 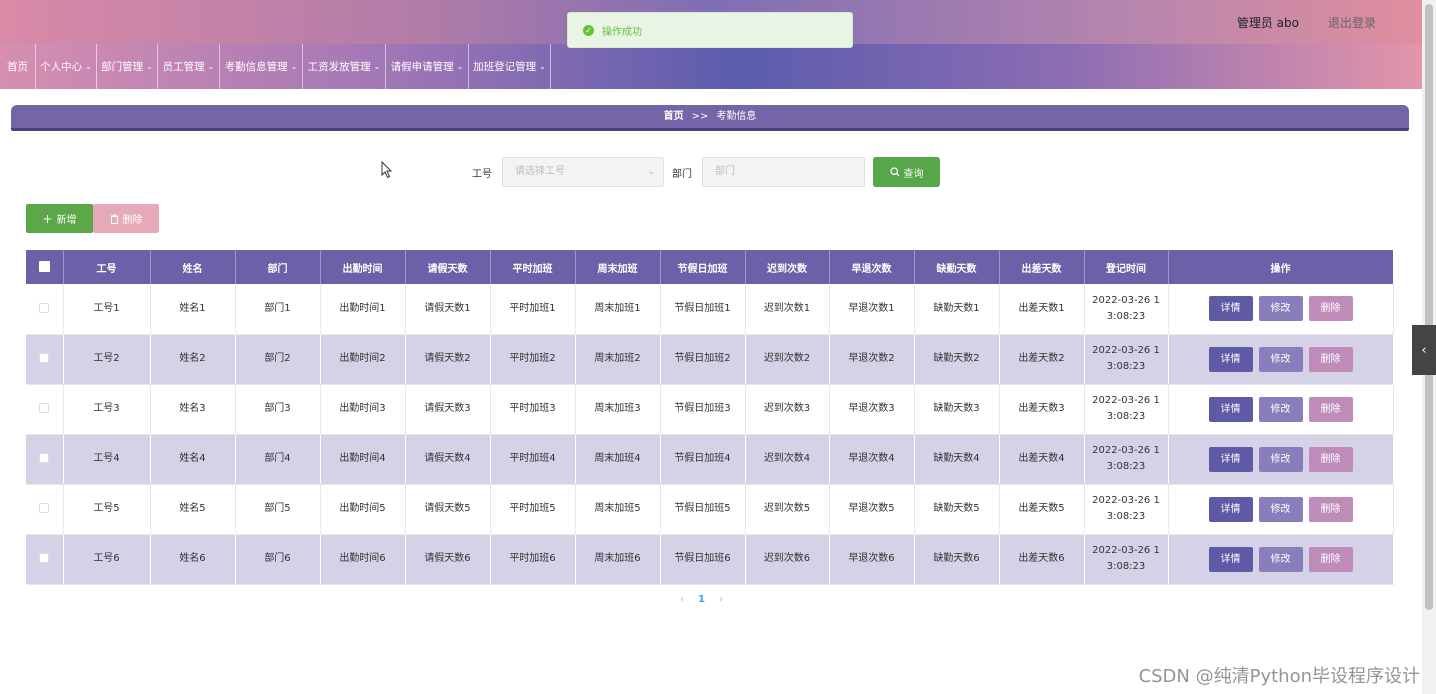 What do you see at coordinates (278, 309) in the screenshot?
I see `table-cell: 部门1` at bounding box center [278, 309].